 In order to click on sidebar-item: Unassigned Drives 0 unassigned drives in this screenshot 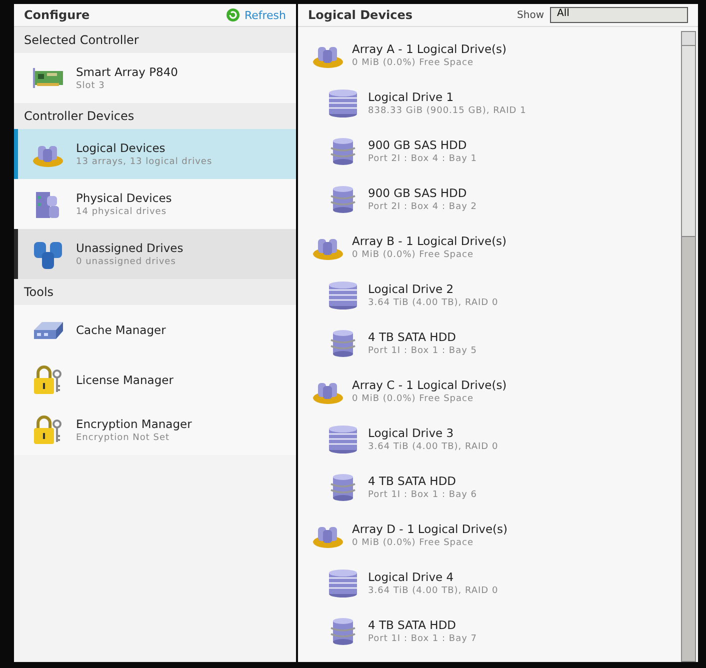, I will do `click(155, 254)`.